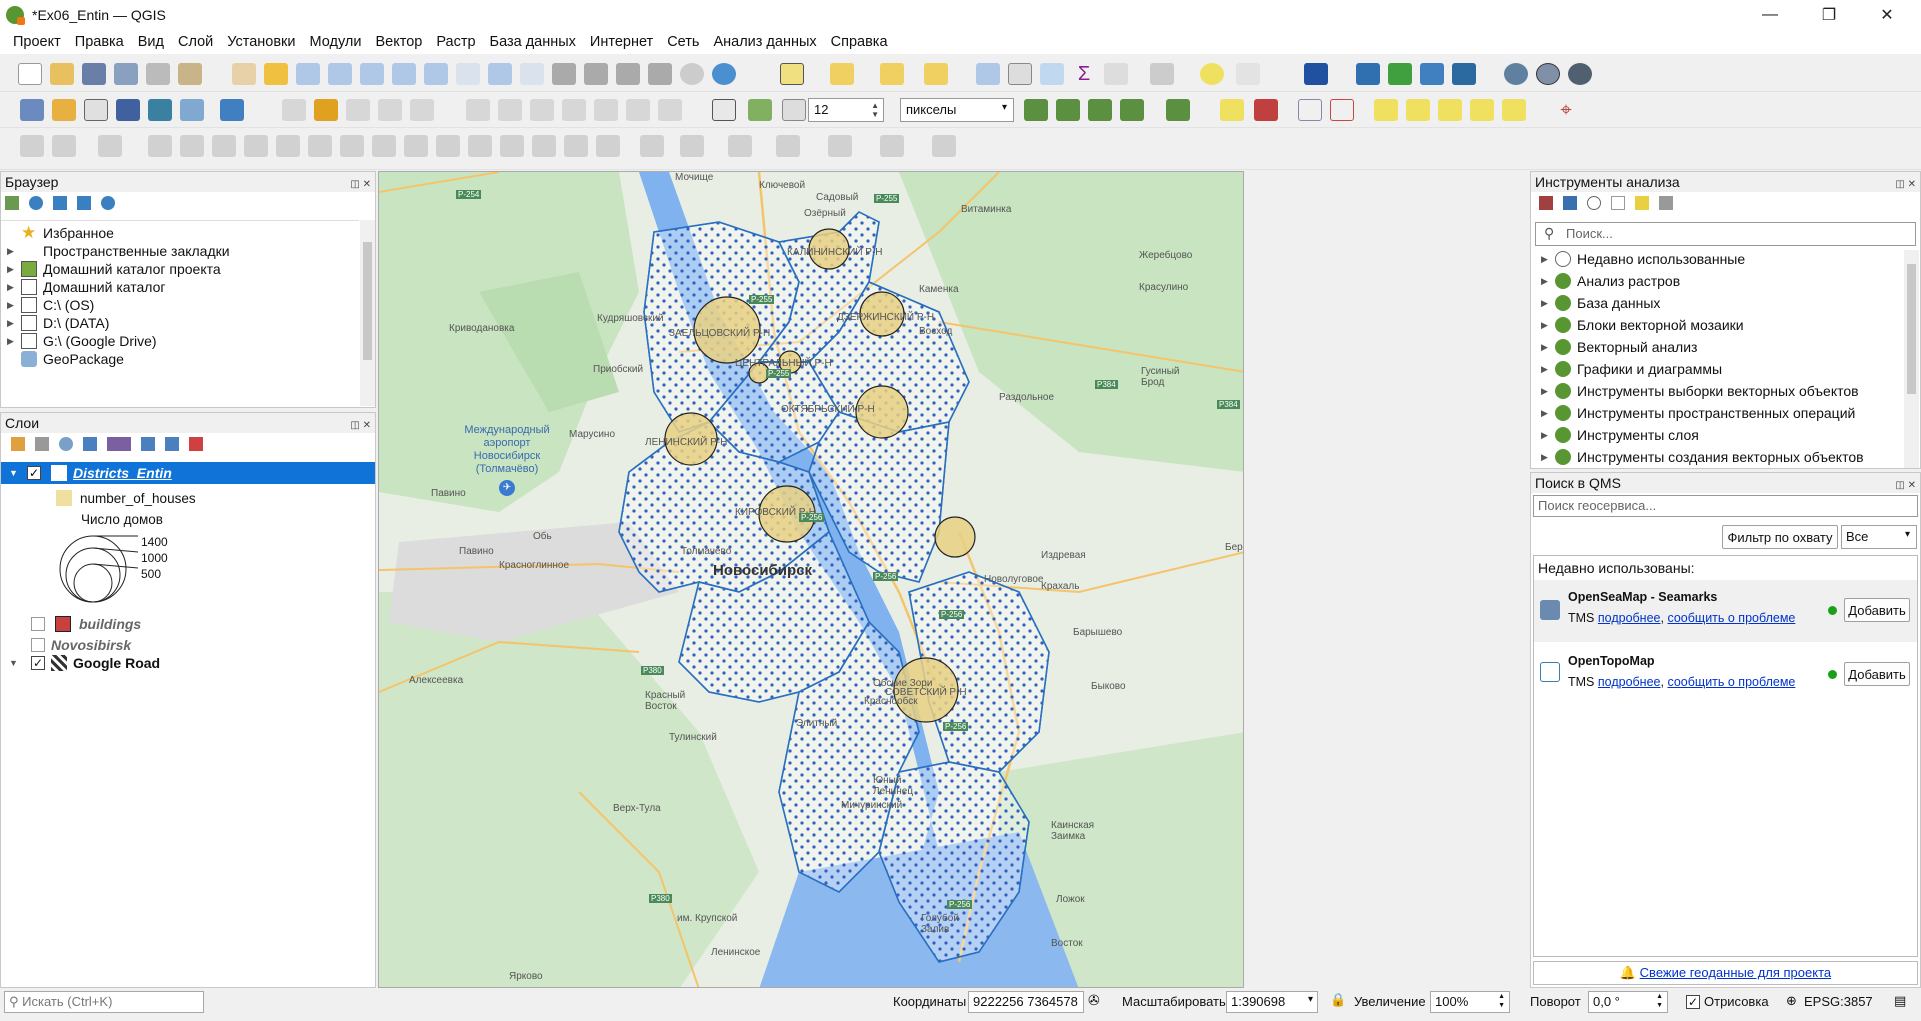 Image resolution: width=1921 pixels, height=1021 pixels. What do you see at coordinates (32, 146) in the screenshot?
I see `advanced-digitize-icon` at bounding box center [32, 146].